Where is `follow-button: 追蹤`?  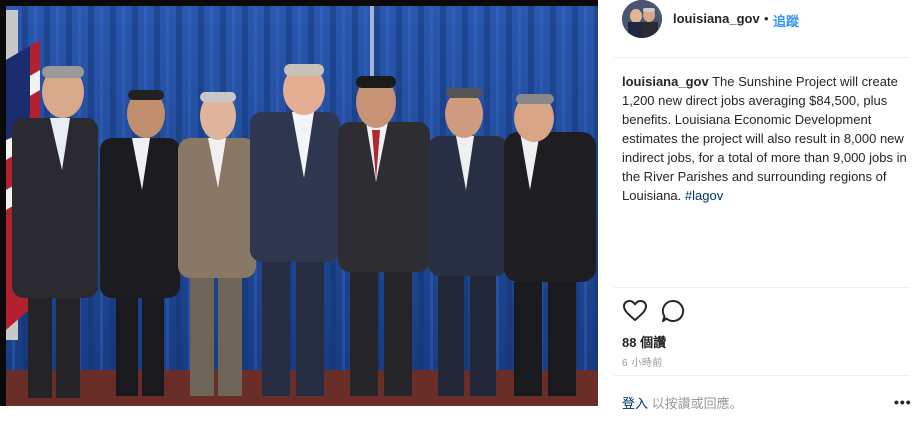
follow-button: 追蹤 is located at coordinates (786, 20).